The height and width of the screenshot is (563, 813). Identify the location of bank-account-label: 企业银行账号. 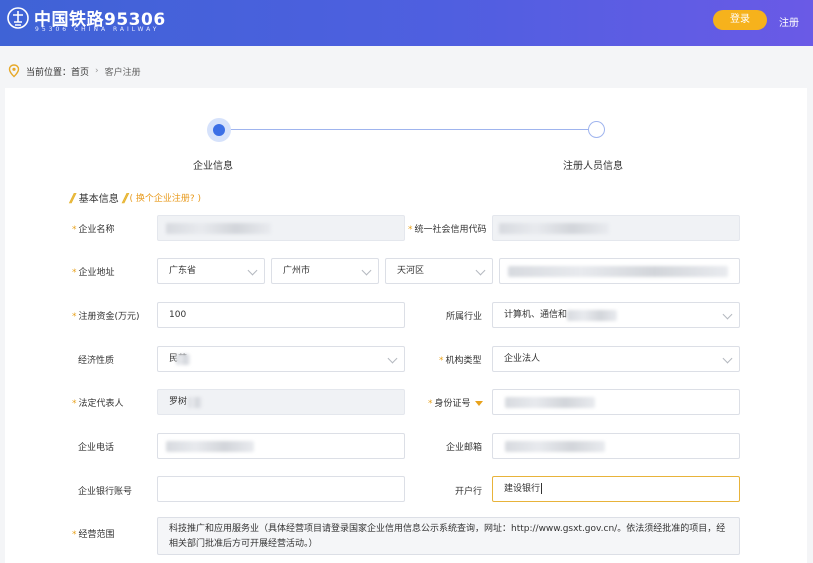
(105, 492).